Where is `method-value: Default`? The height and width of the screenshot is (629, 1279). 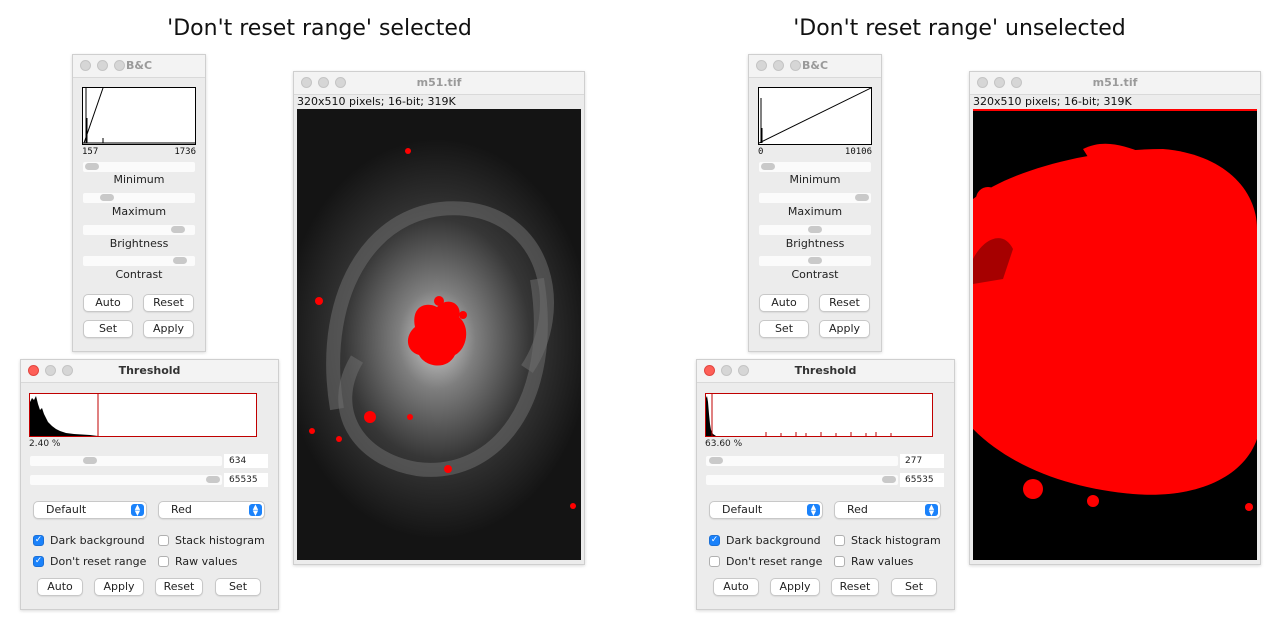
method-value: Default is located at coordinates (66, 509).